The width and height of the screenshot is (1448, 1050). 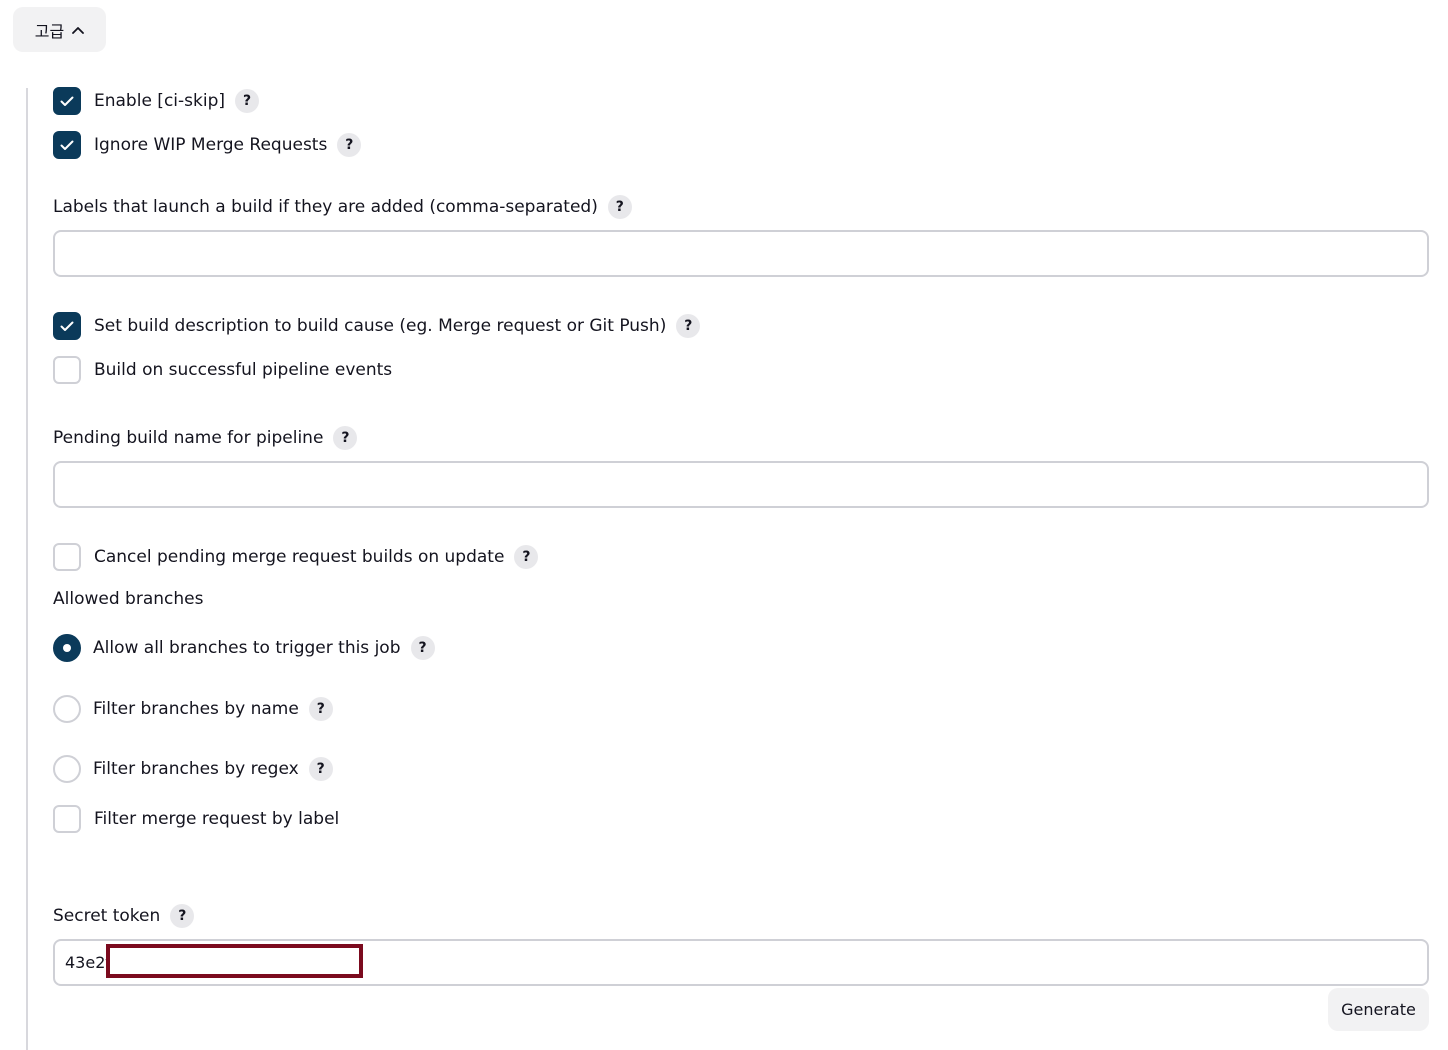 What do you see at coordinates (49, 31) in the screenshot?
I see `advanced-label: 고급` at bounding box center [49, 31].